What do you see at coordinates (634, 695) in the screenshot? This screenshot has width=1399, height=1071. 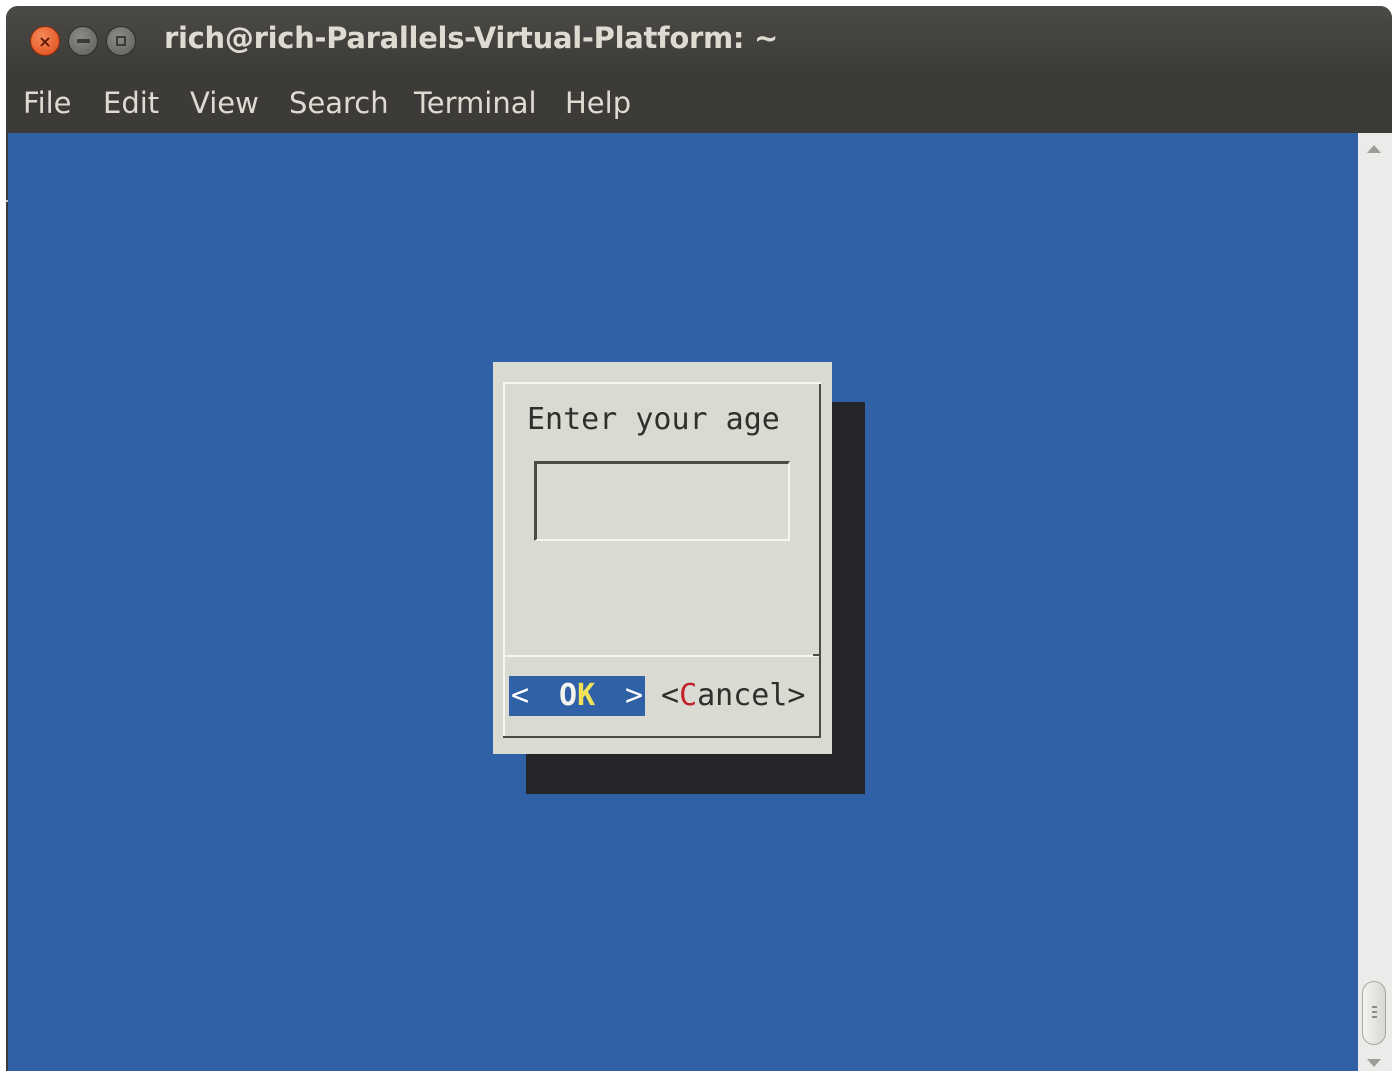 I see `ok-right-bracket: >` at bounding box center [634, 695].